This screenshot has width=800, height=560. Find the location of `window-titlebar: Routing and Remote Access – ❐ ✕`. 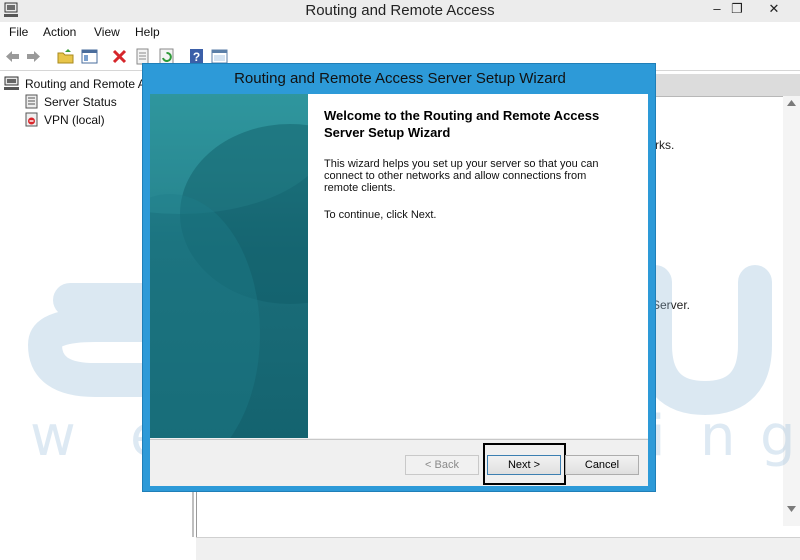

window-titlebar: Routing and Remote Access – ❐ ✕ is located at coordinates (400, 11).